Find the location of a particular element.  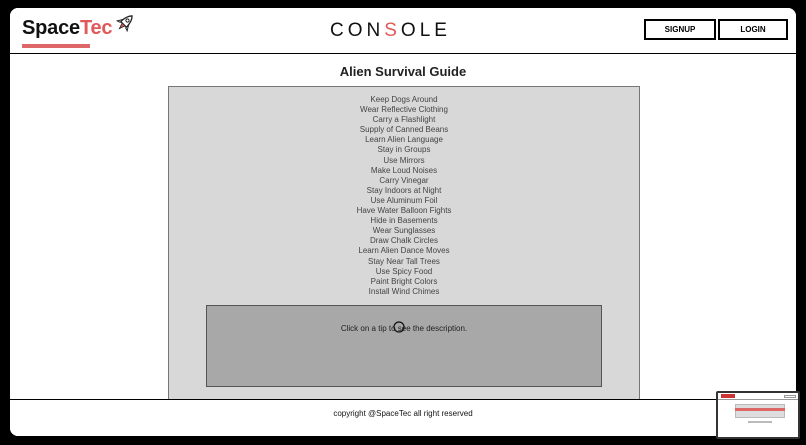

site-footer: copyright @SpaceTec all right reserved is located at coordinates (403, 417).